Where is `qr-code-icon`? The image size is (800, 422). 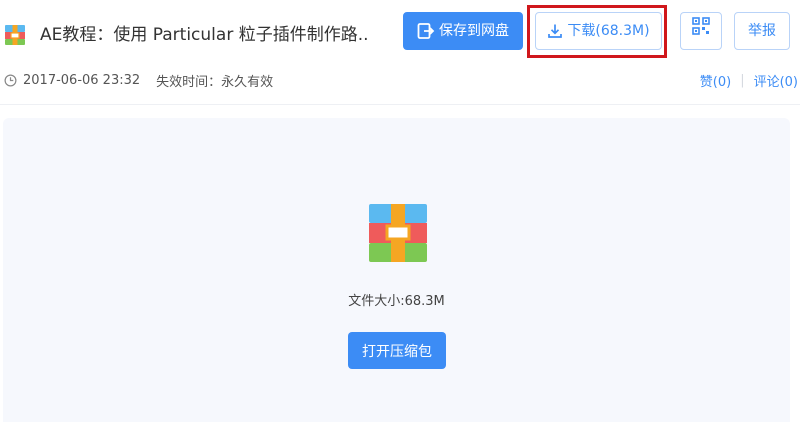
qr-code-icon is located at coordinates (701, 31).